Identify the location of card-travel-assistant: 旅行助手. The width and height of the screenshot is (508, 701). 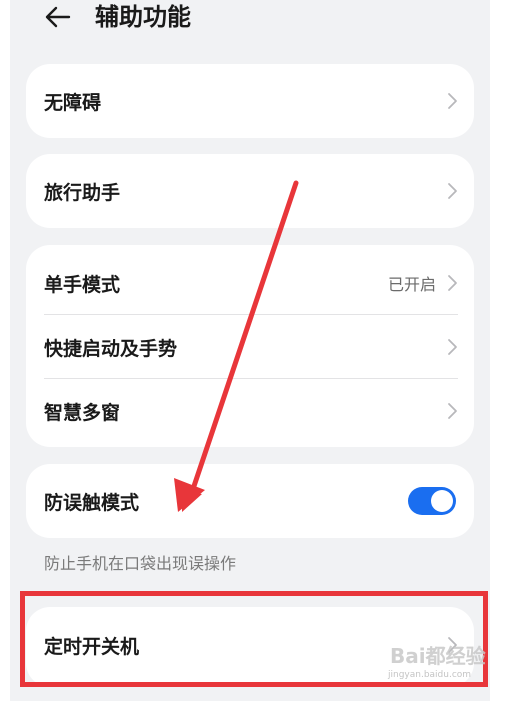
(250, 191).